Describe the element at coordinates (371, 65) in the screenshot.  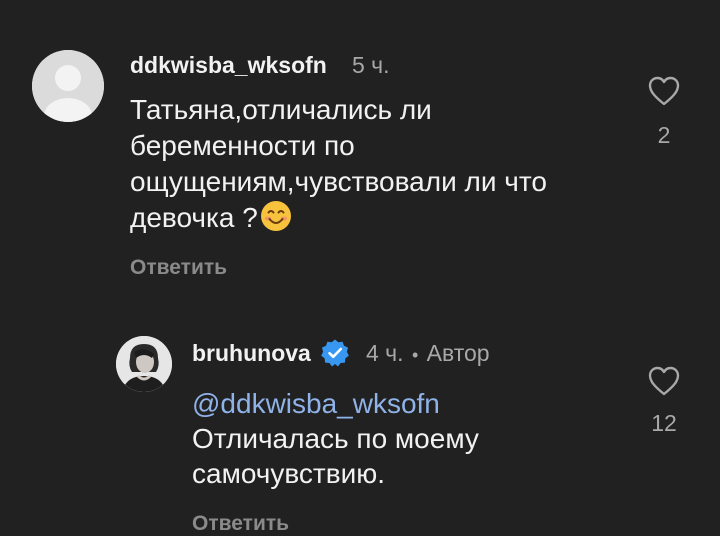
I see `comment-time: 5 ч.` at that location.